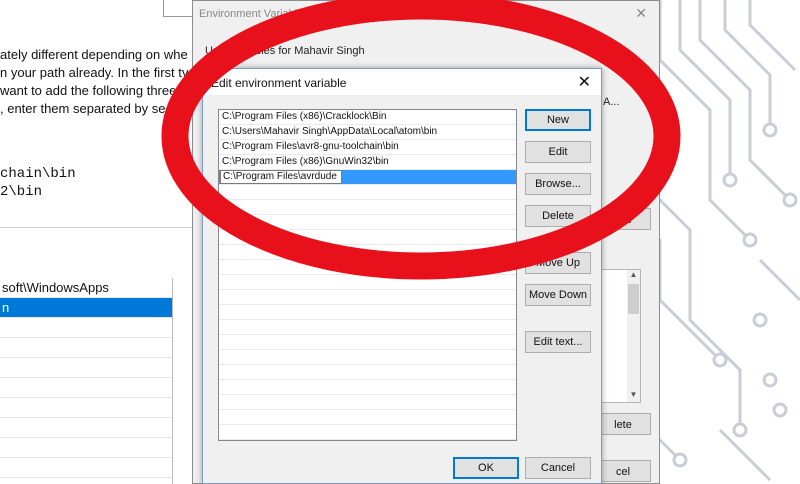 The height and width of the screenshot is (484, 800). What do you see at coordinates (97, 227) in the screenshot?
I see `divider` at bounding box center [97, 227].